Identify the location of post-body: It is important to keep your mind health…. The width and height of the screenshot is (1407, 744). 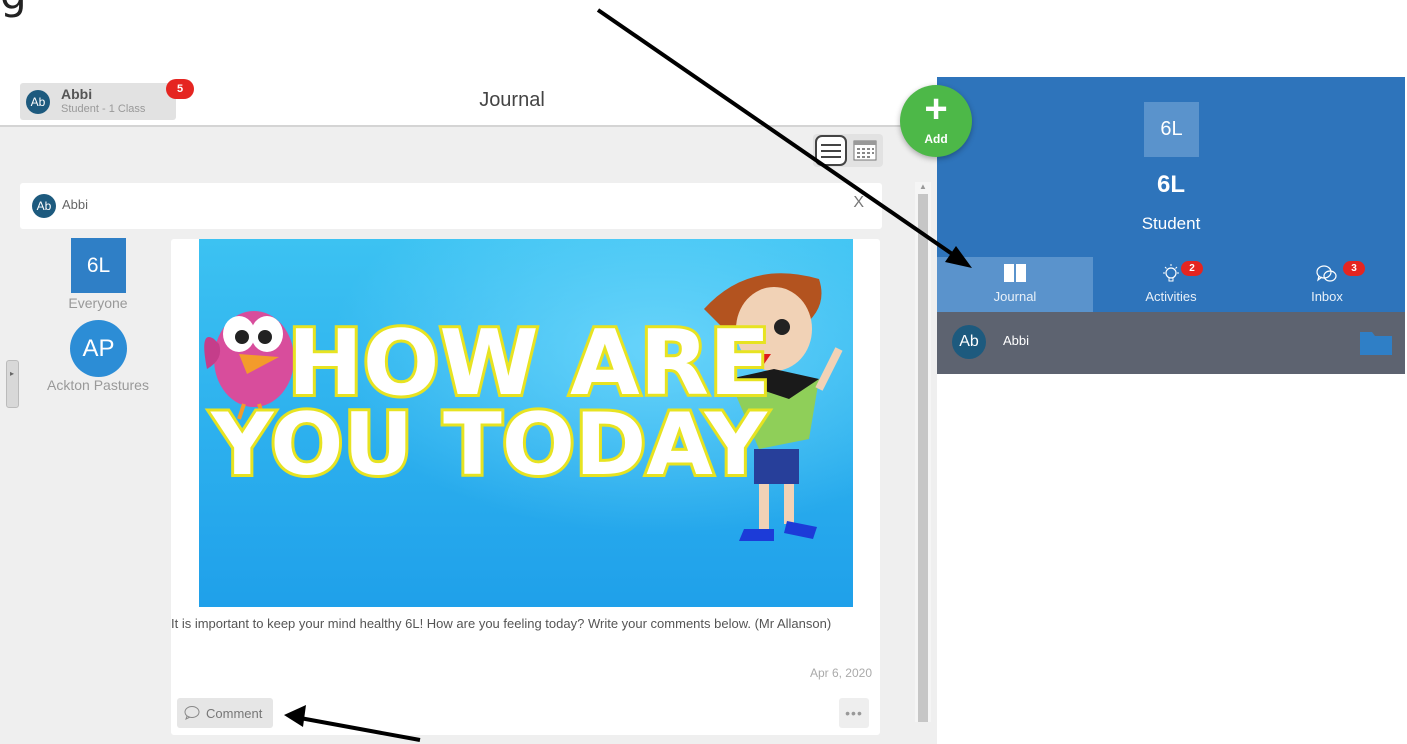
(501, 623).